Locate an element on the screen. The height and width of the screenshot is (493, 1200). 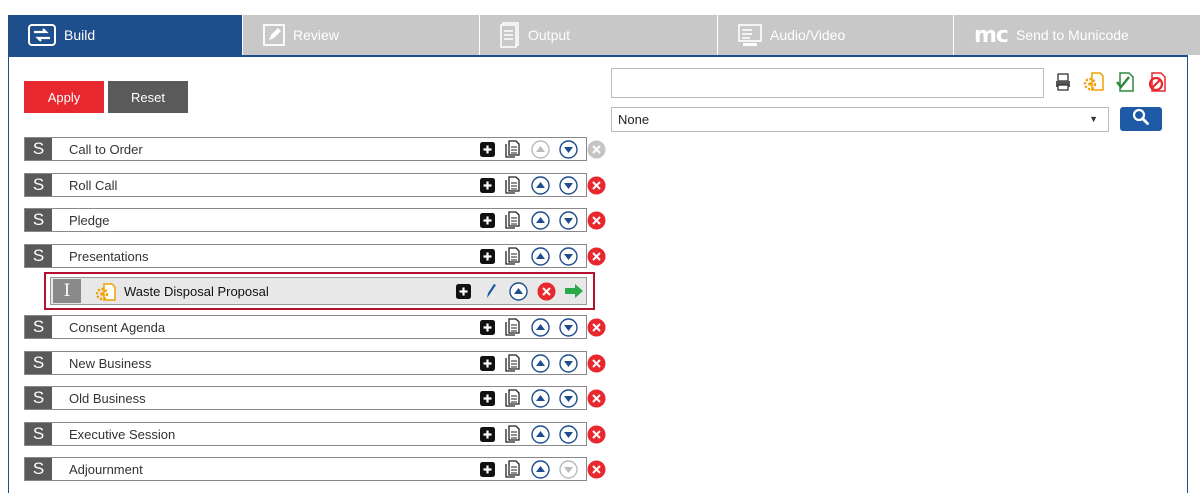
top-strip is located at coordinates (600, 7).